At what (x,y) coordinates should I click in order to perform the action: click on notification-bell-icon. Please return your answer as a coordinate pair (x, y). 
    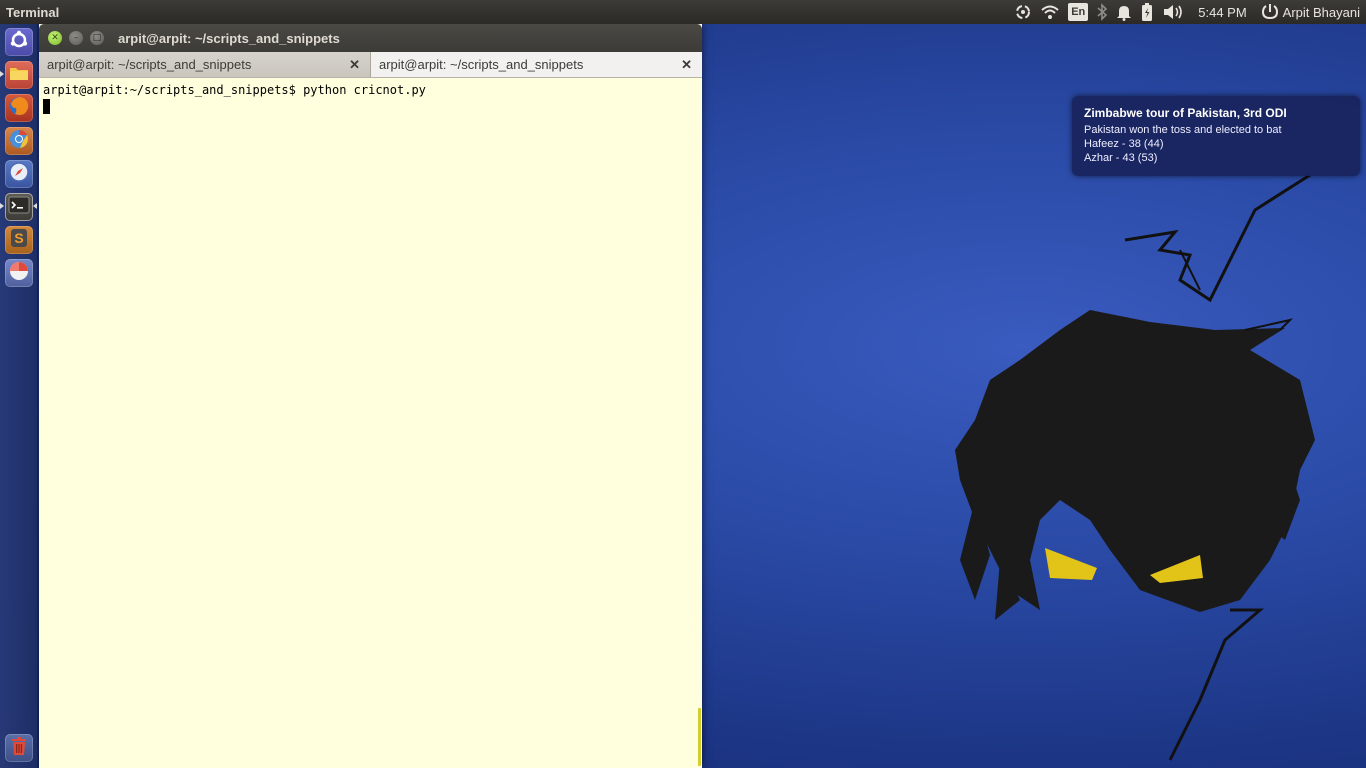
    Looking at the image, I should click on (1124, 12).